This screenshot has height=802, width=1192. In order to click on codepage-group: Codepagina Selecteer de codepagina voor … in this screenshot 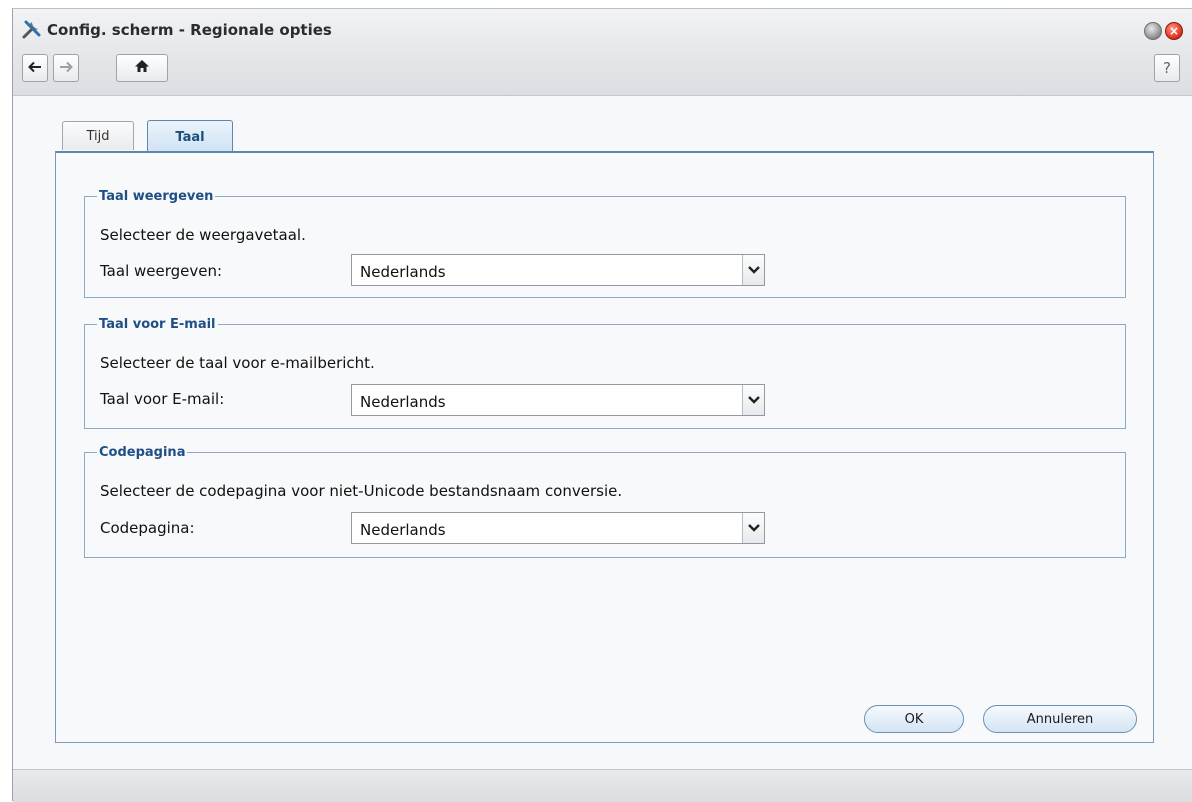, I will do `click(605, 501)`.